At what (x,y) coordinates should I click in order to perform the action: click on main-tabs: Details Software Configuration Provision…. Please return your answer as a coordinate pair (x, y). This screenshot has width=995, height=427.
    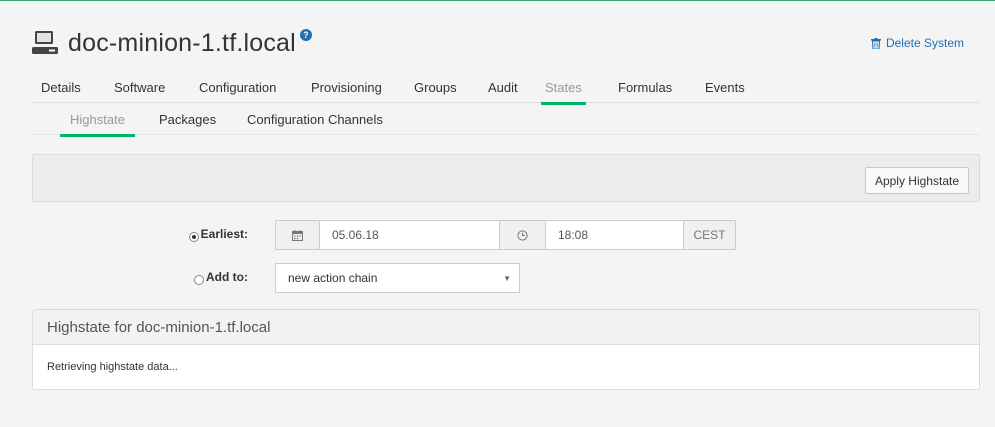
    Looking at the image, I should click on (506, 92).